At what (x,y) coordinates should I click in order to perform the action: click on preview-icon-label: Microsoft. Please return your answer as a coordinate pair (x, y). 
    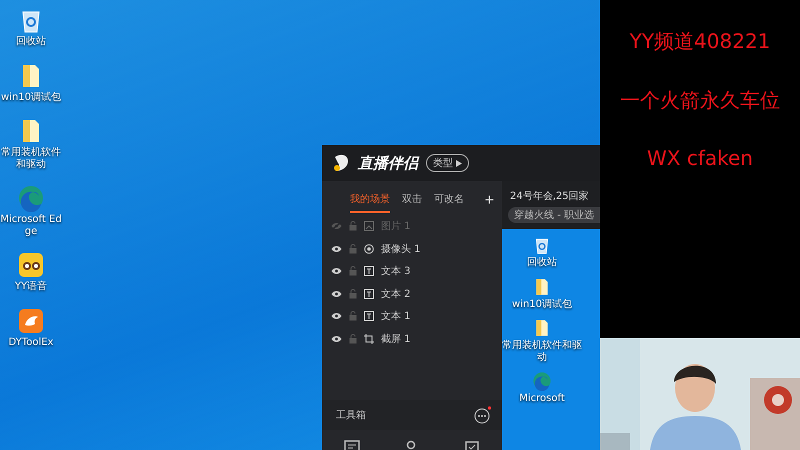
    Looking at the image, I should click on (542, 398).